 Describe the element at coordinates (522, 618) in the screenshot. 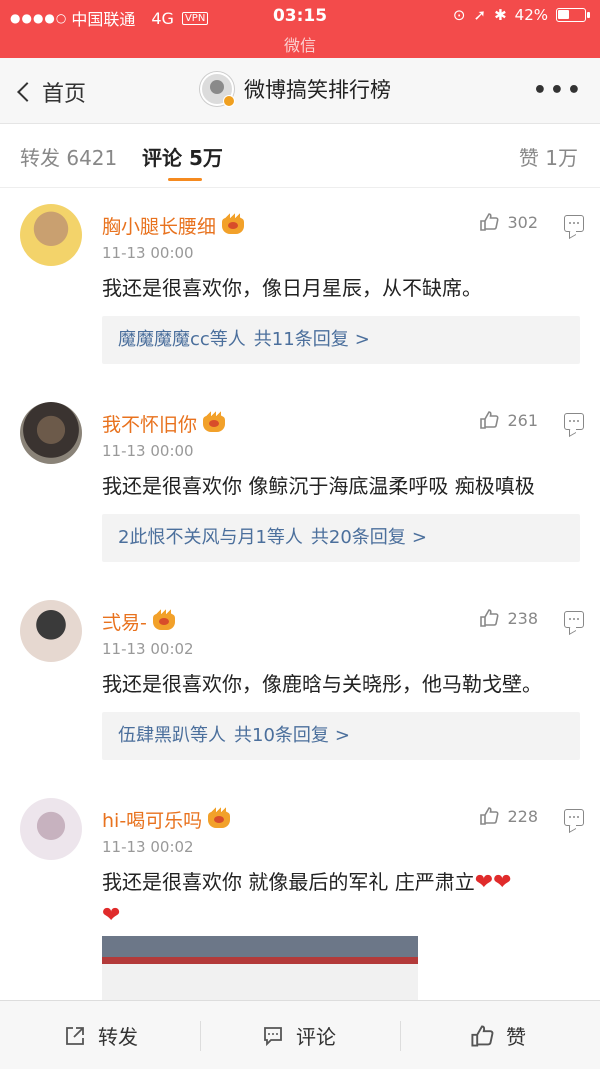

I see `like-count: 238` at that location.